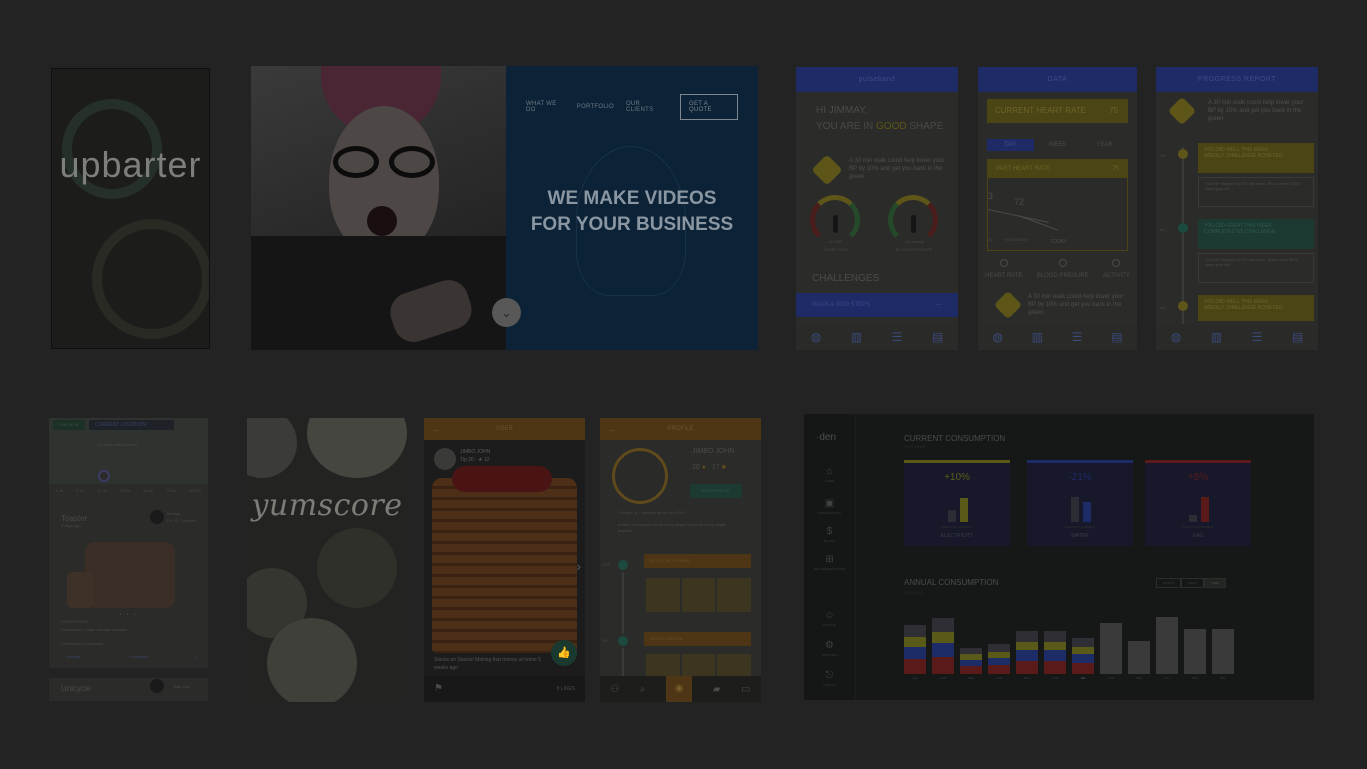 Image resolution: width=1367 pixels, height=769 pixels. What do you see at coordinates (506, 312) in the screenshot?
I see `chevron-down-icon: ⌄` at bounding box center [506, 312].